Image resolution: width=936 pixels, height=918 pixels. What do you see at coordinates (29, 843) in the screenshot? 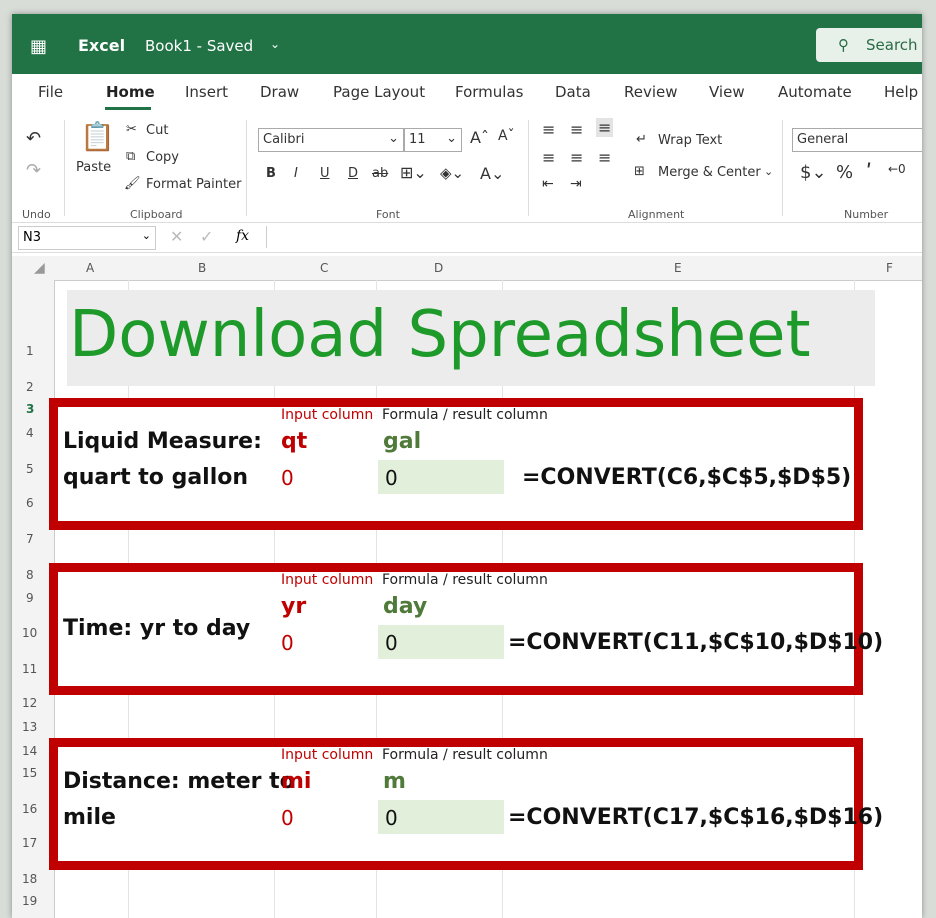
I see `row-header: 17` at bounding box center [29, 843].